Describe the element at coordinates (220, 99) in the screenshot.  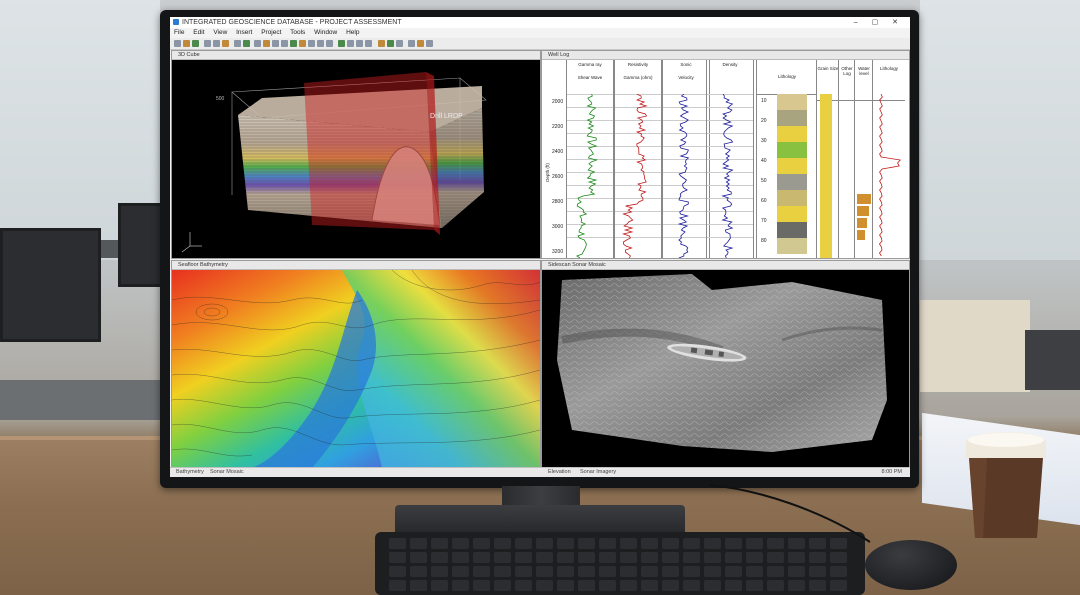
I see `axis-mark-top: 500` at that location.